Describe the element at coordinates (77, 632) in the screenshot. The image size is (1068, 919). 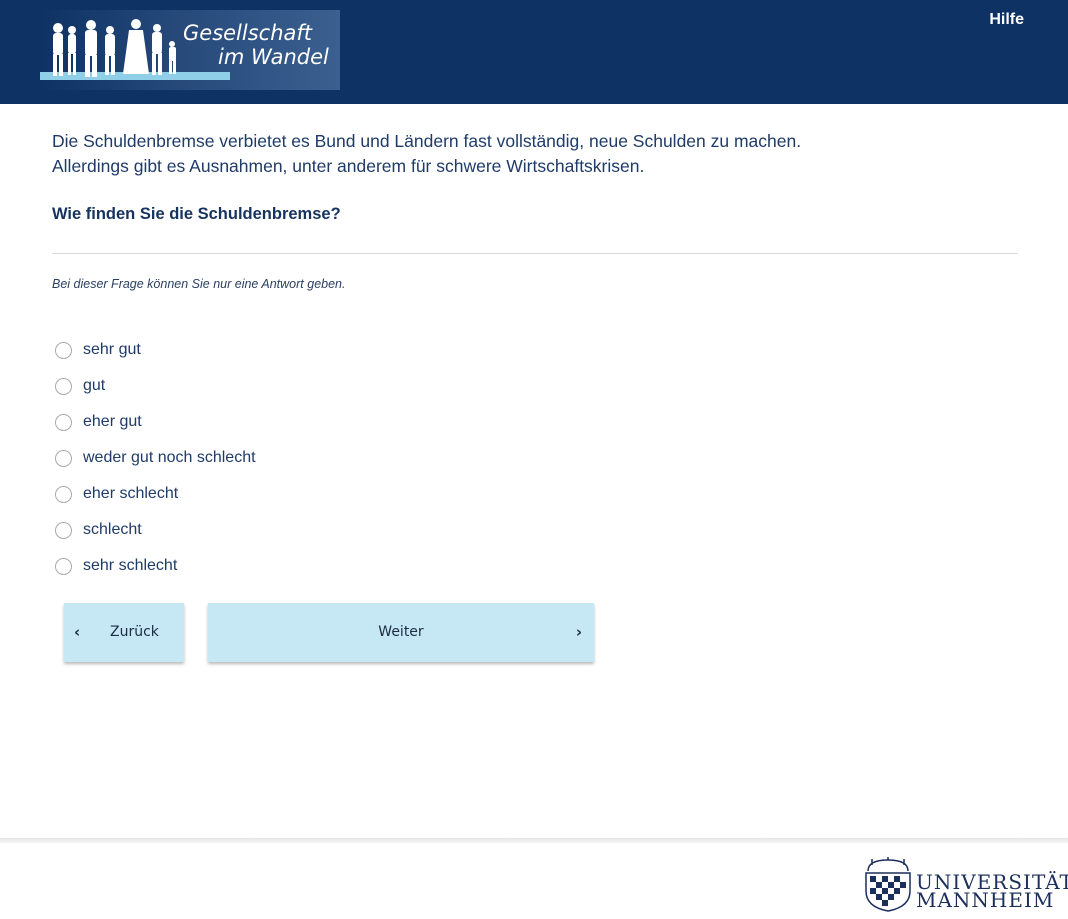
I see `chevron-left-icon: ‹` at that location.